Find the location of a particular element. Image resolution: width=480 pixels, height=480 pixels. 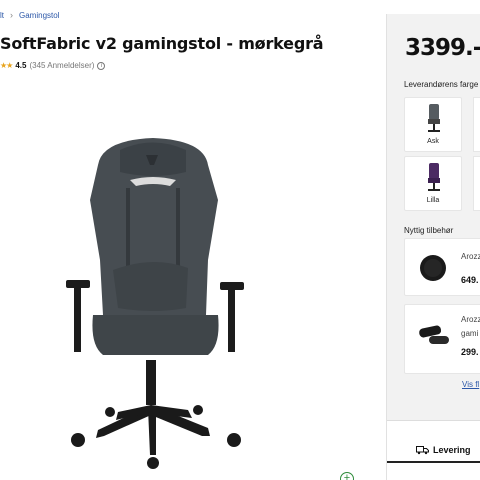

accessory-card: Arozz gami 299. is located at coordinates (442, 339).